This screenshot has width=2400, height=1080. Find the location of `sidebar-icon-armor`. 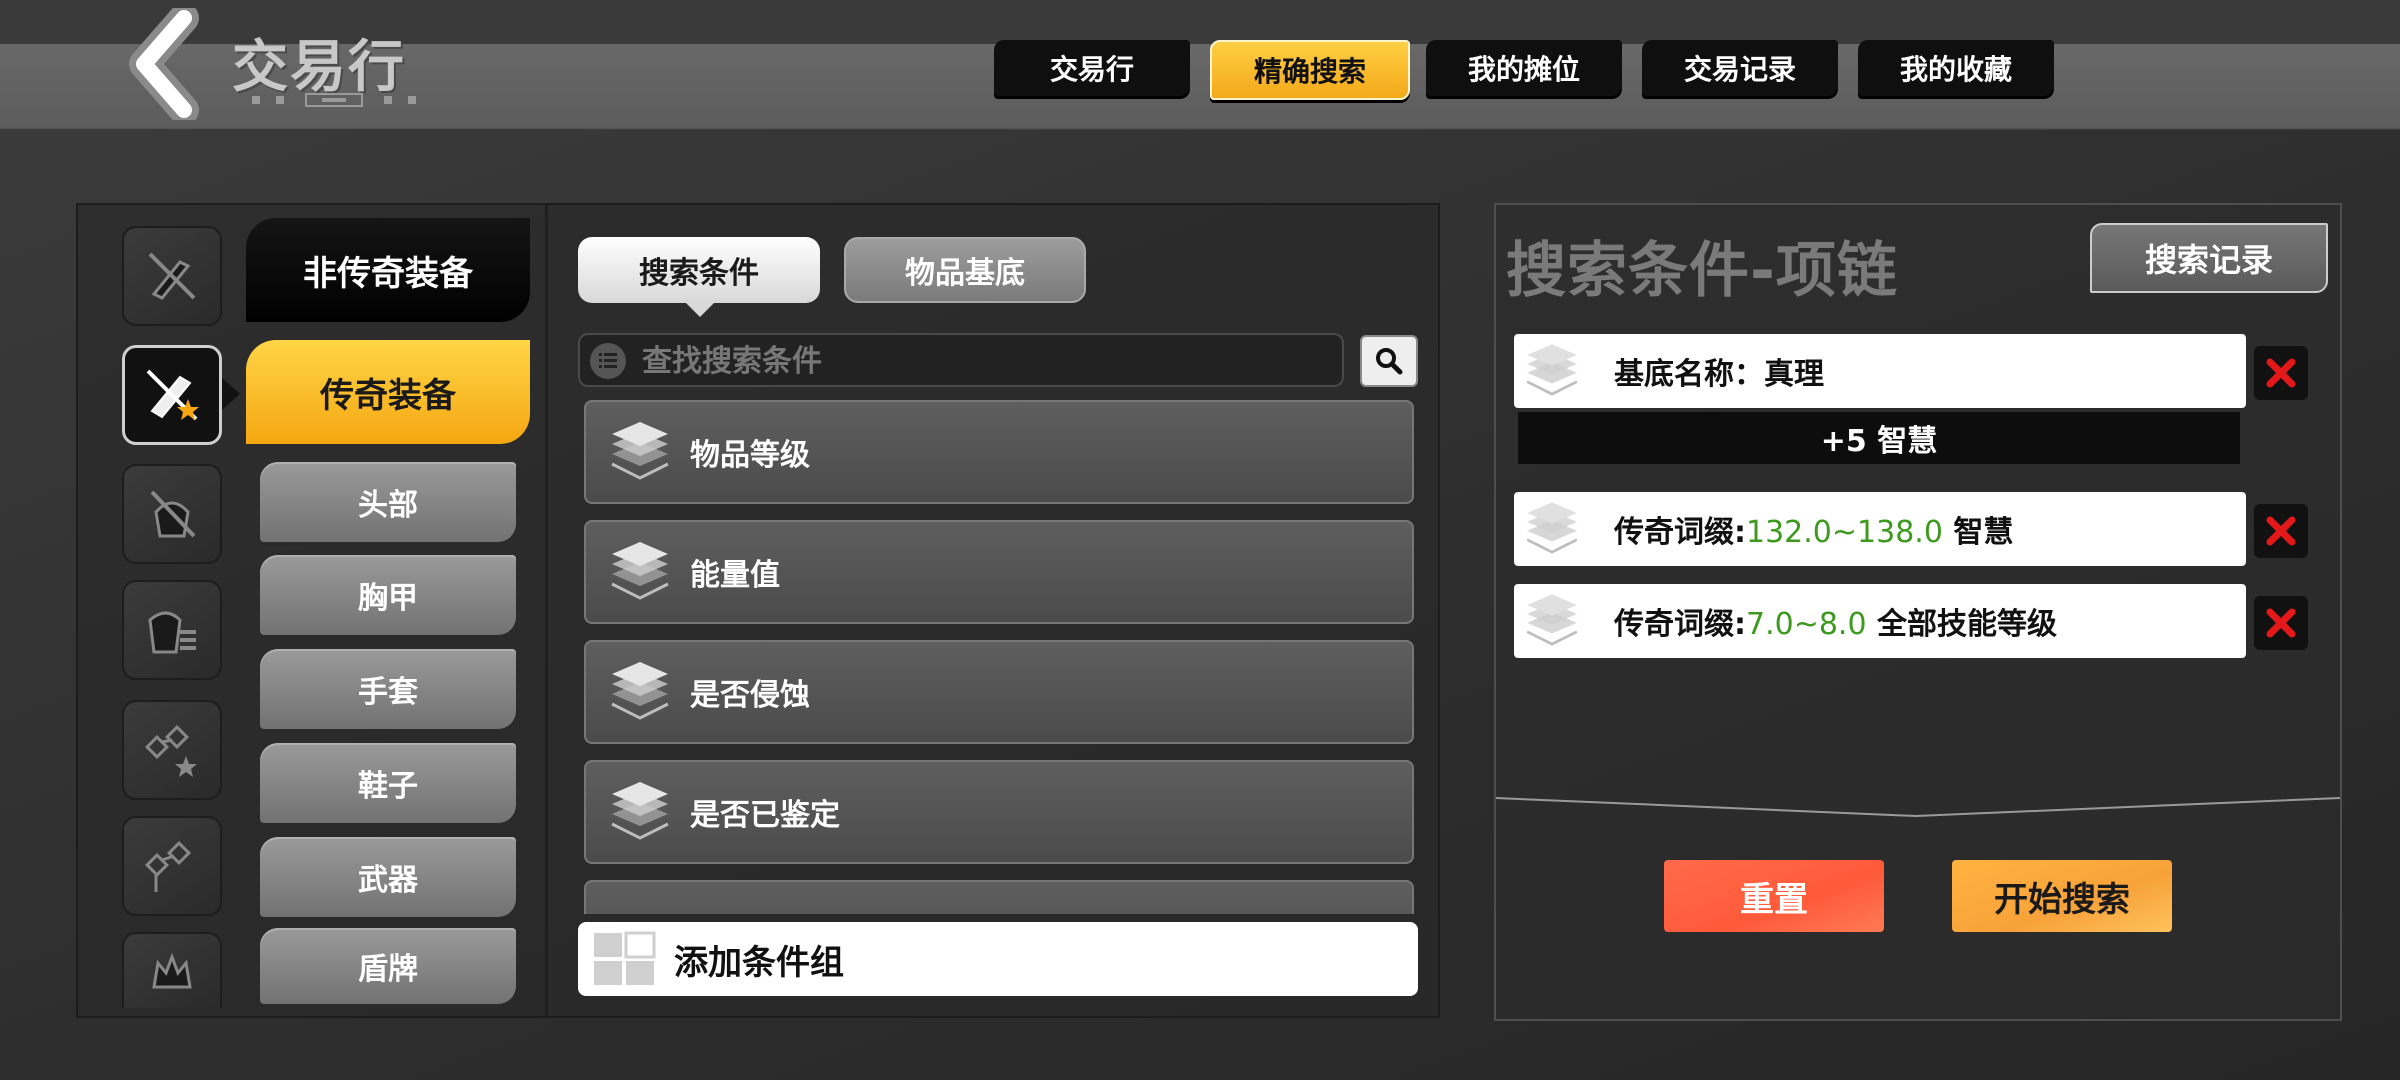

sidebar-icon-armor is located at coordinates (172, 514).